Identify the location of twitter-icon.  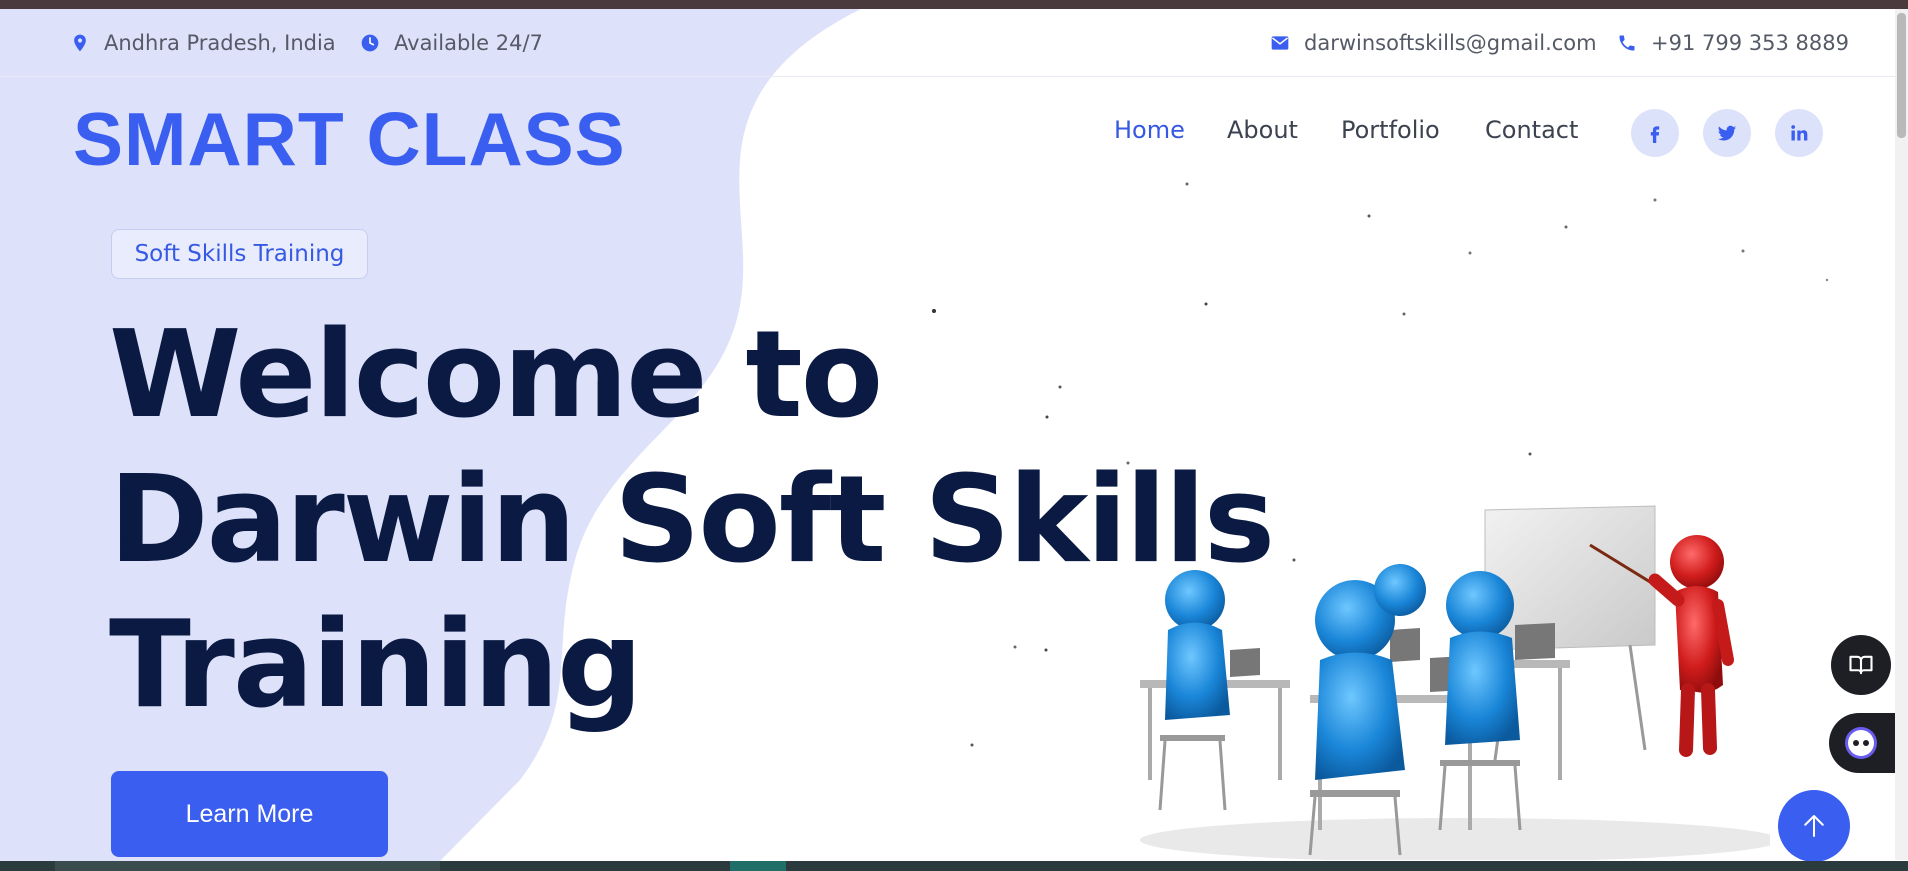
(1727, 133).